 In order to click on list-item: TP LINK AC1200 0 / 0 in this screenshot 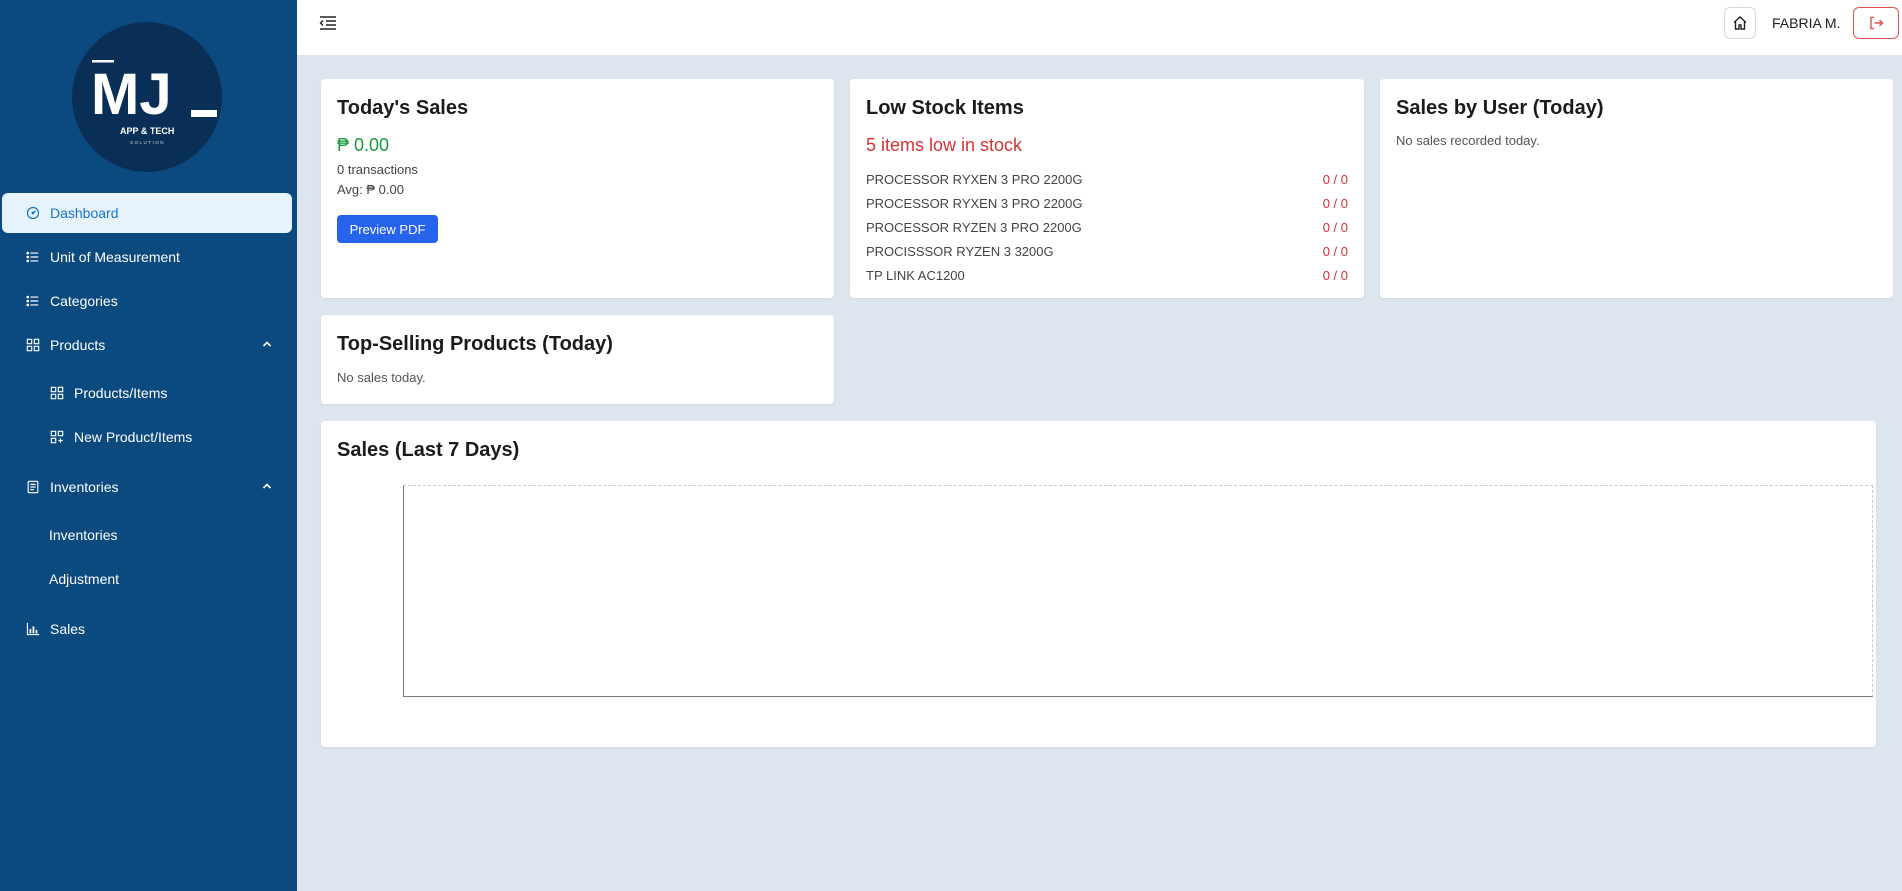, I will do `click(1107, 275)`.